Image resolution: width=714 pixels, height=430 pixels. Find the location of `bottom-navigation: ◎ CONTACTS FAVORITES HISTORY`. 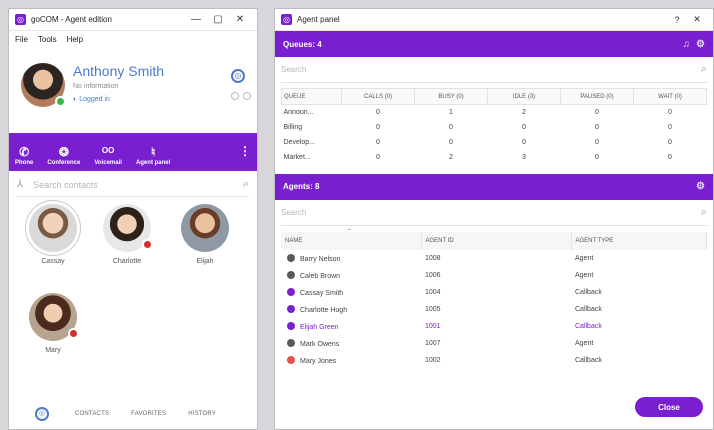

bottom-navigation: ◎ CONTACTS FAVORITES HISTORY is located at coordinates (133, 414).